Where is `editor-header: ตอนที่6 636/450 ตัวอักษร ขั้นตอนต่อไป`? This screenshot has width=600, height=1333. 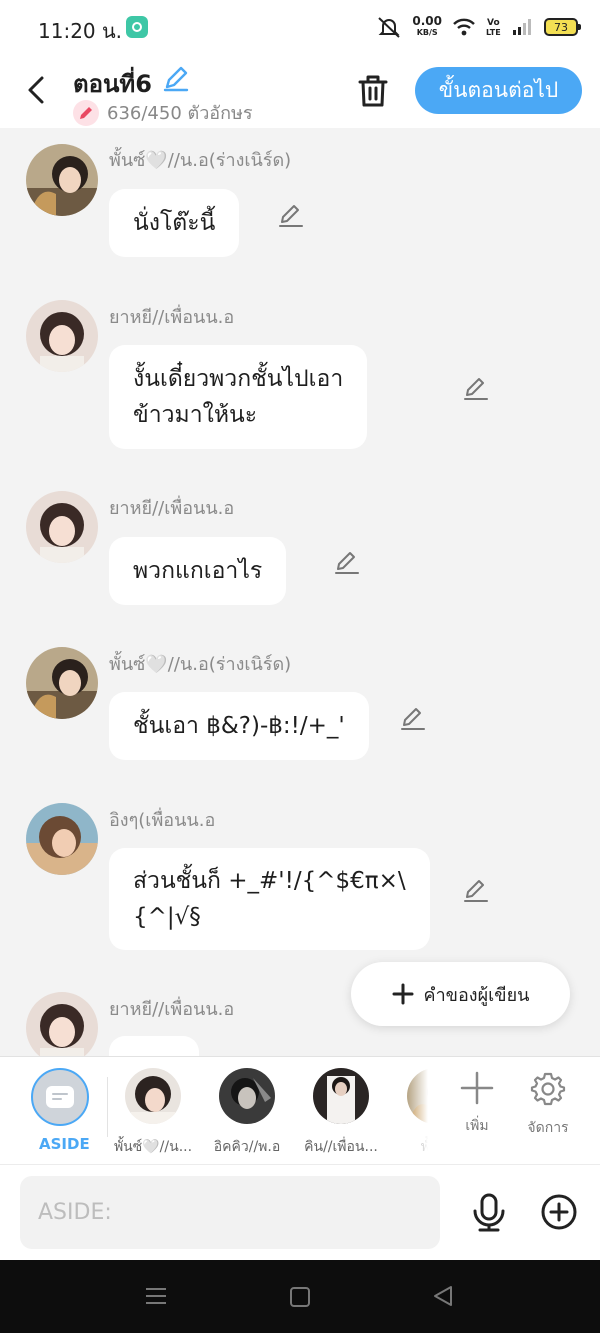 editor-header: ตอนที่6 636/450 ตัวอักษร ขั้นตอนต่อไป is located at coordinates (300, 91).